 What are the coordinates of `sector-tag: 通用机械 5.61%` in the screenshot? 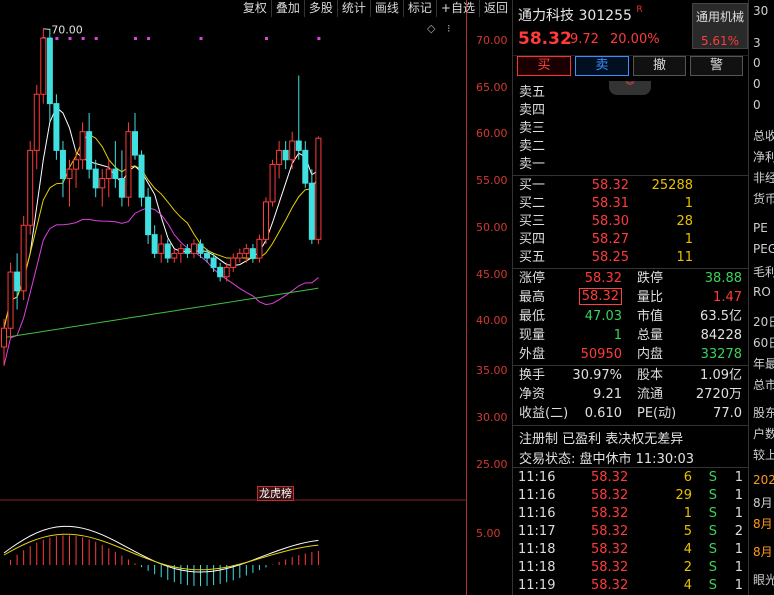 It's located at (720, 26).